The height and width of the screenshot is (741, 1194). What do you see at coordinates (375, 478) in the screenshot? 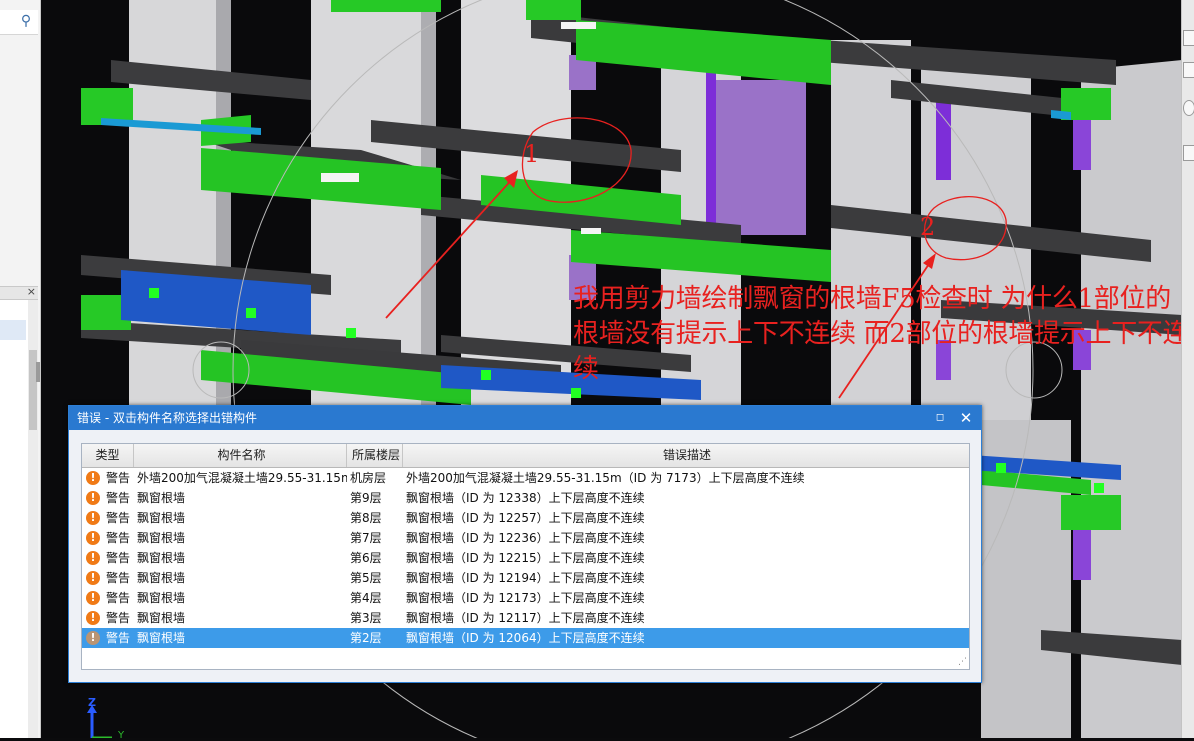
I see `cell-floor: 机房层` at bounding box center [375, 478].